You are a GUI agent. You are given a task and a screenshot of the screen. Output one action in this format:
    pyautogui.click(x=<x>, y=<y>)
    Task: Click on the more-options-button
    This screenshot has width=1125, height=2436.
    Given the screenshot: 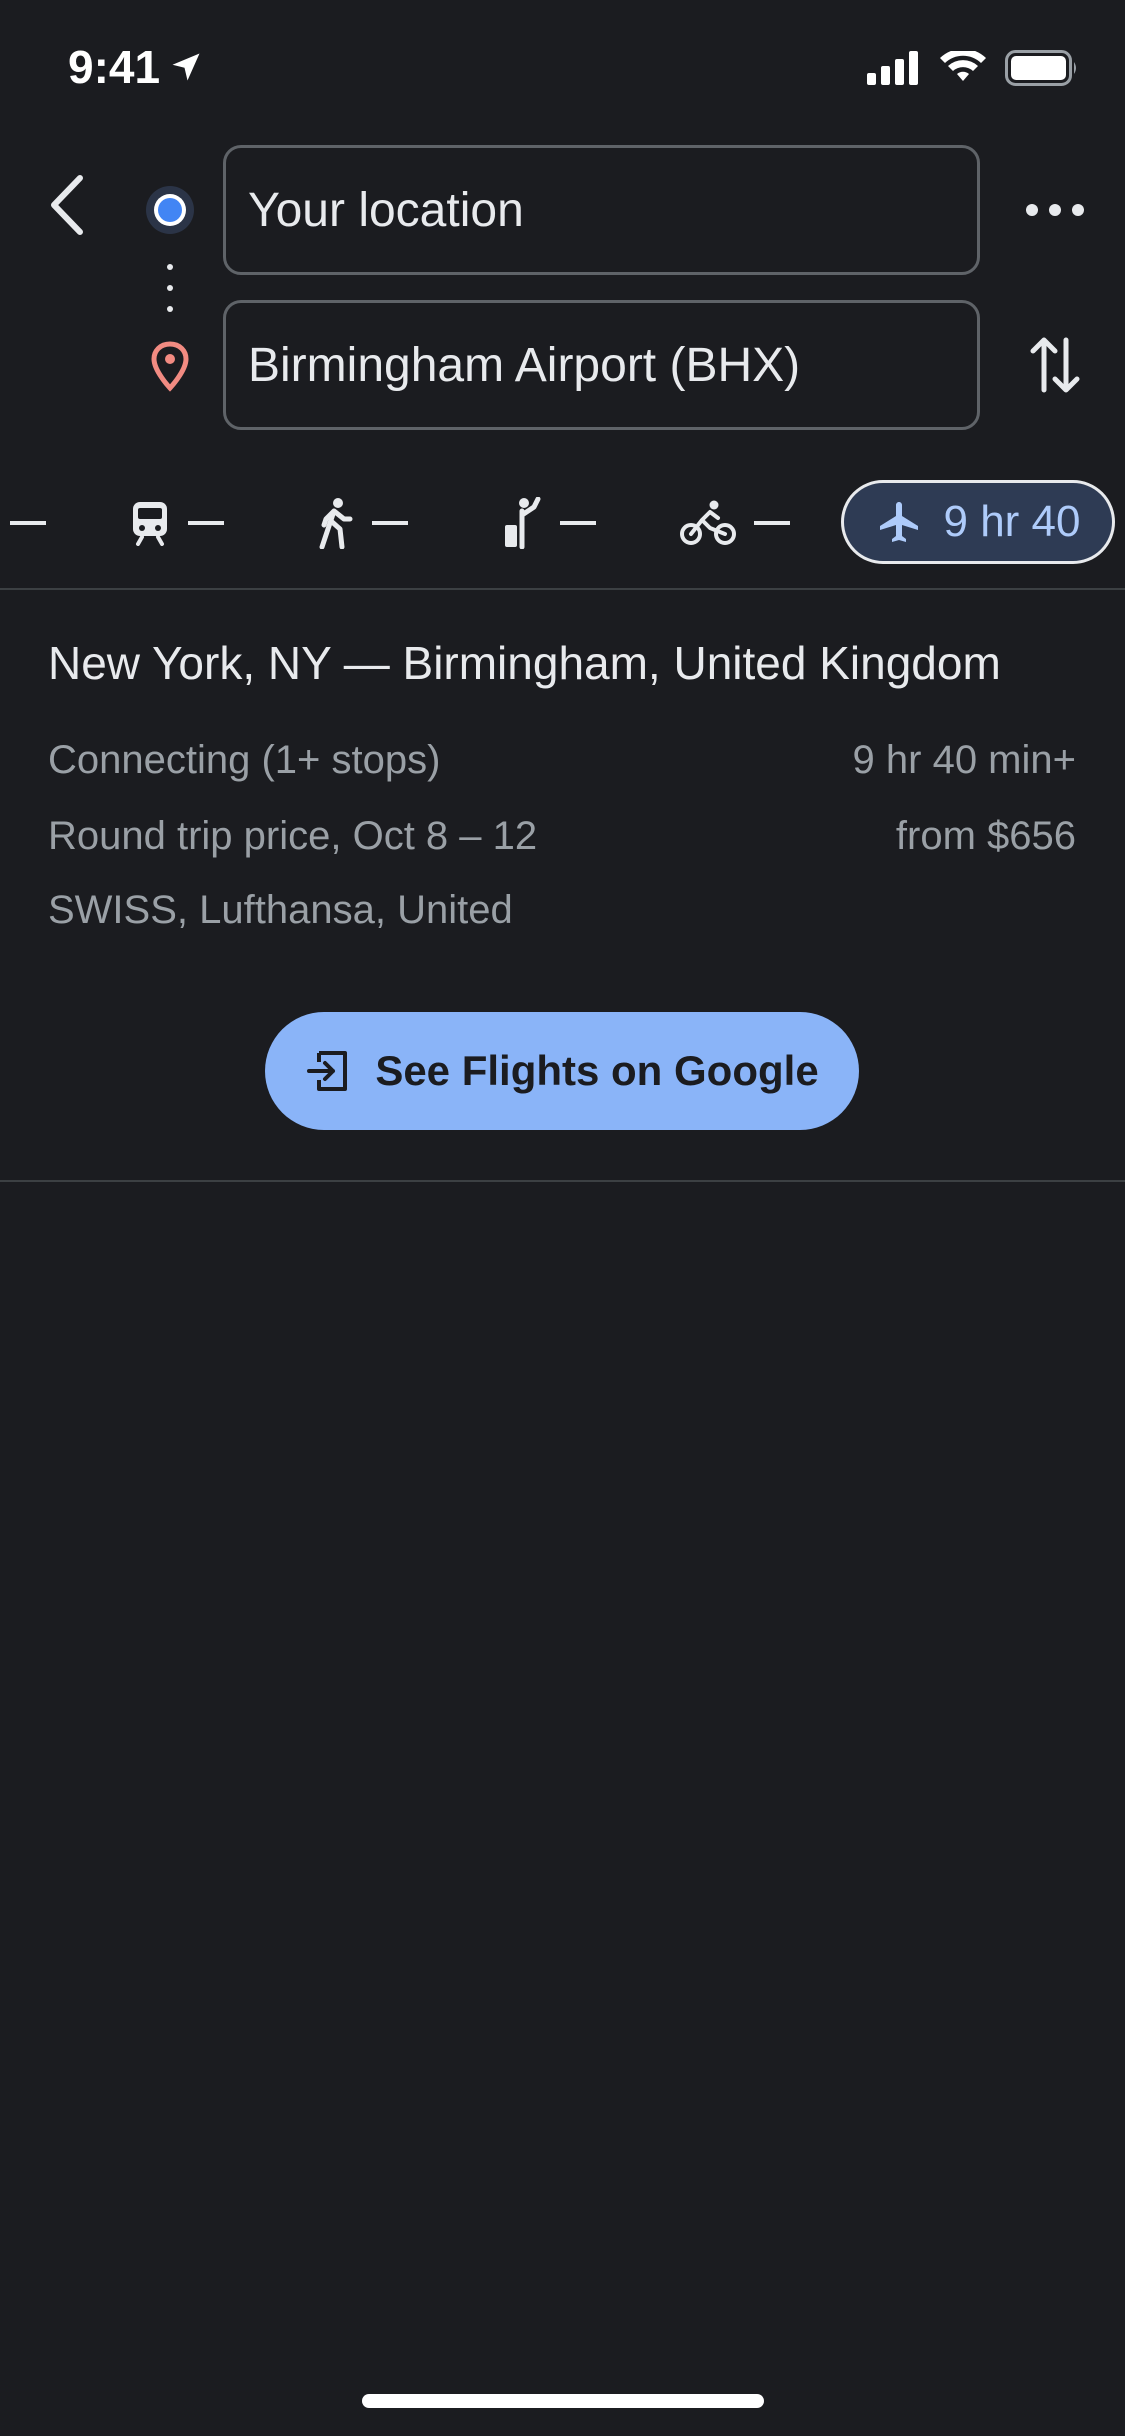 What is the action you would take?
    pyautogui.click(x=1055, y=210)
    